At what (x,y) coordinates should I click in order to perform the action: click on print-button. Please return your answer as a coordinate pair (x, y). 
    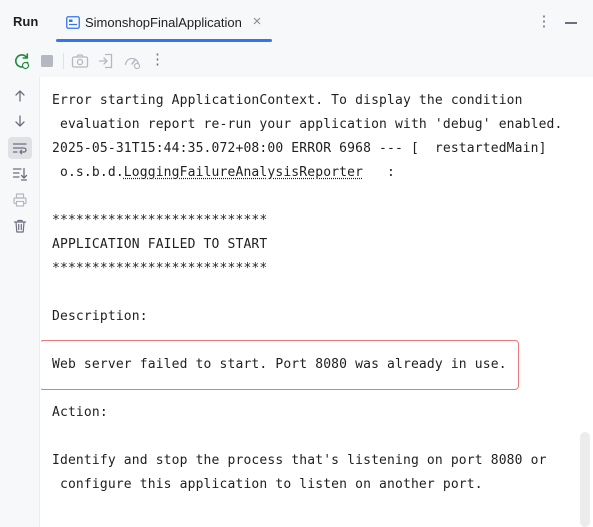
    Looking at the image, I should click on (20, 200).